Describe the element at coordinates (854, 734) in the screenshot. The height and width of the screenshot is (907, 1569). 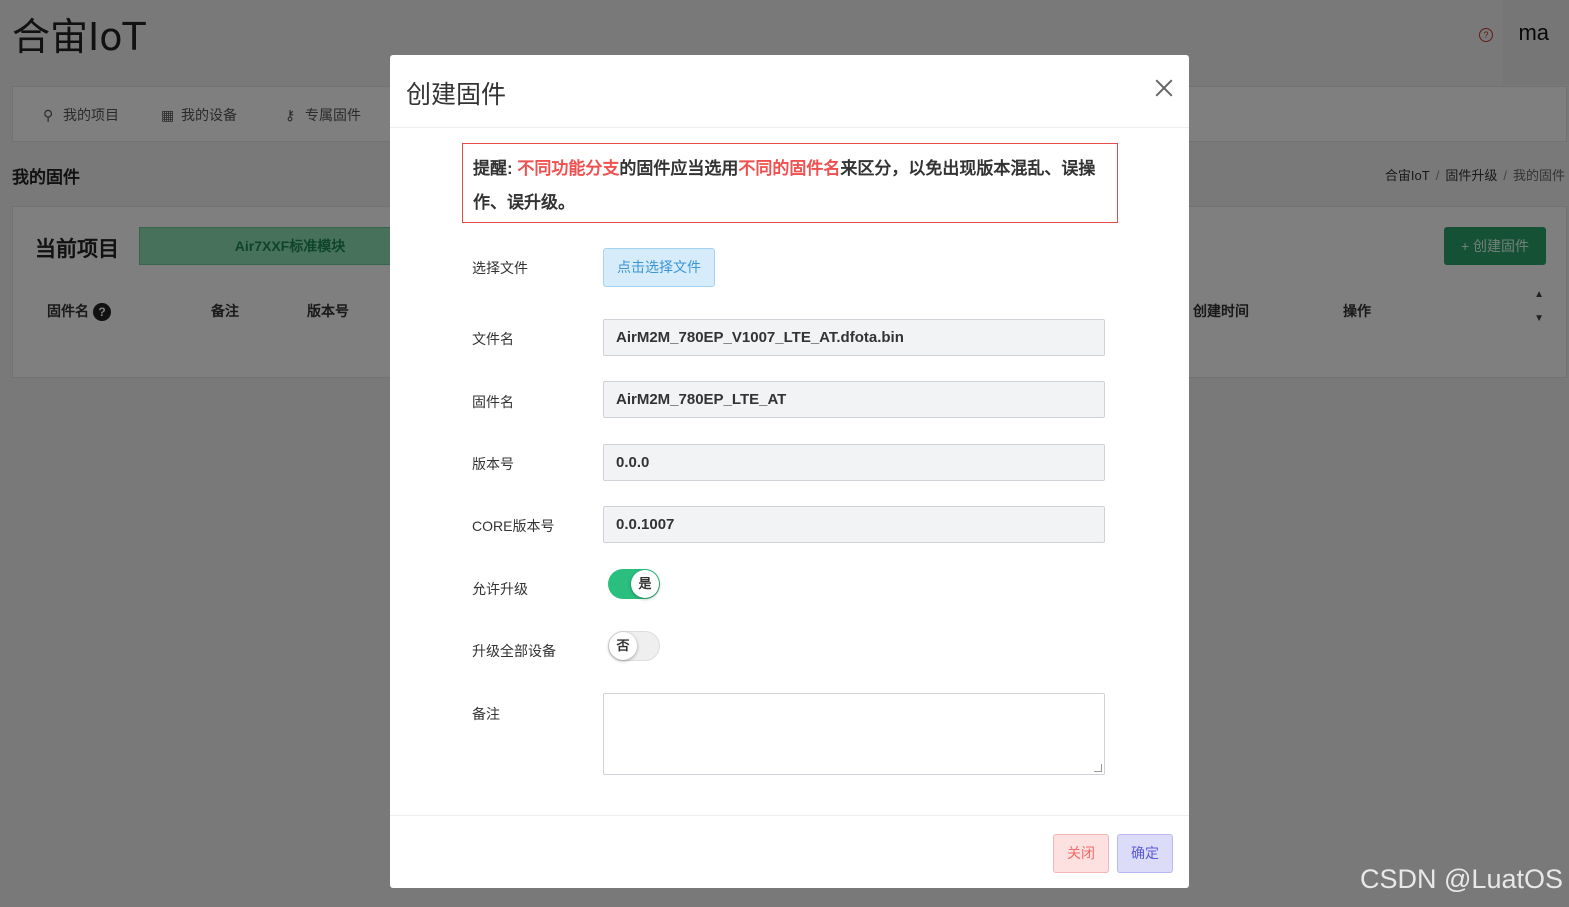
I see `remark-textarea` at that location.